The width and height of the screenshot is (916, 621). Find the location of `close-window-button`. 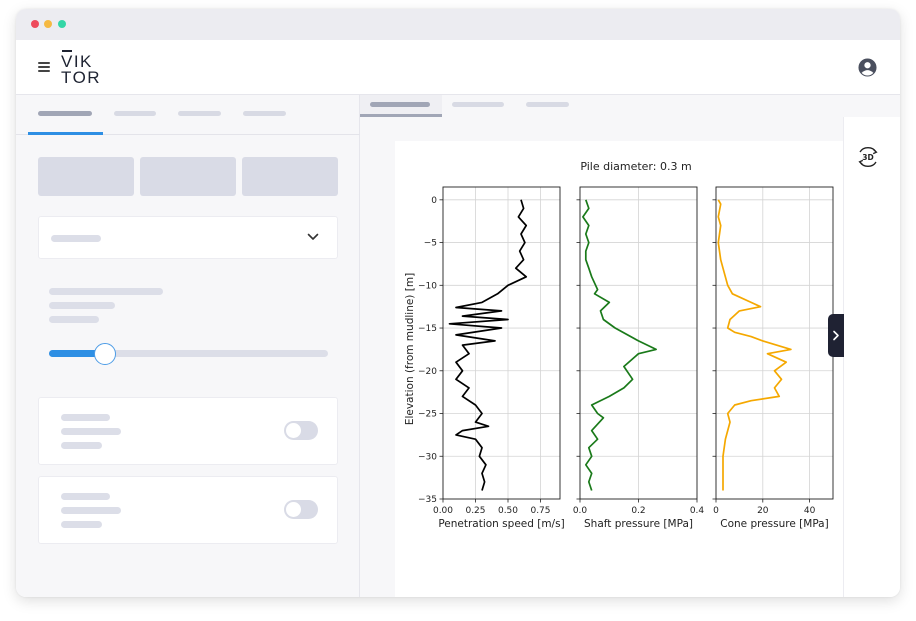

close-window-button is located at coordinates (35, 24).